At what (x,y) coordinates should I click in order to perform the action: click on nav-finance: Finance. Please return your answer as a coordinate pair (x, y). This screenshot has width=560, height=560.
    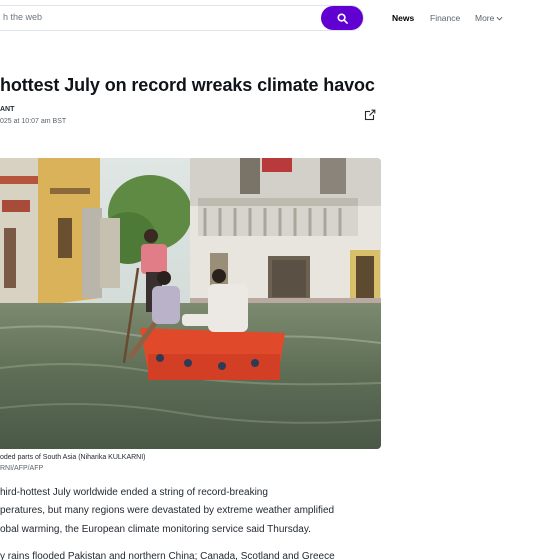
    Looking at the image, I should click on (445, 18).